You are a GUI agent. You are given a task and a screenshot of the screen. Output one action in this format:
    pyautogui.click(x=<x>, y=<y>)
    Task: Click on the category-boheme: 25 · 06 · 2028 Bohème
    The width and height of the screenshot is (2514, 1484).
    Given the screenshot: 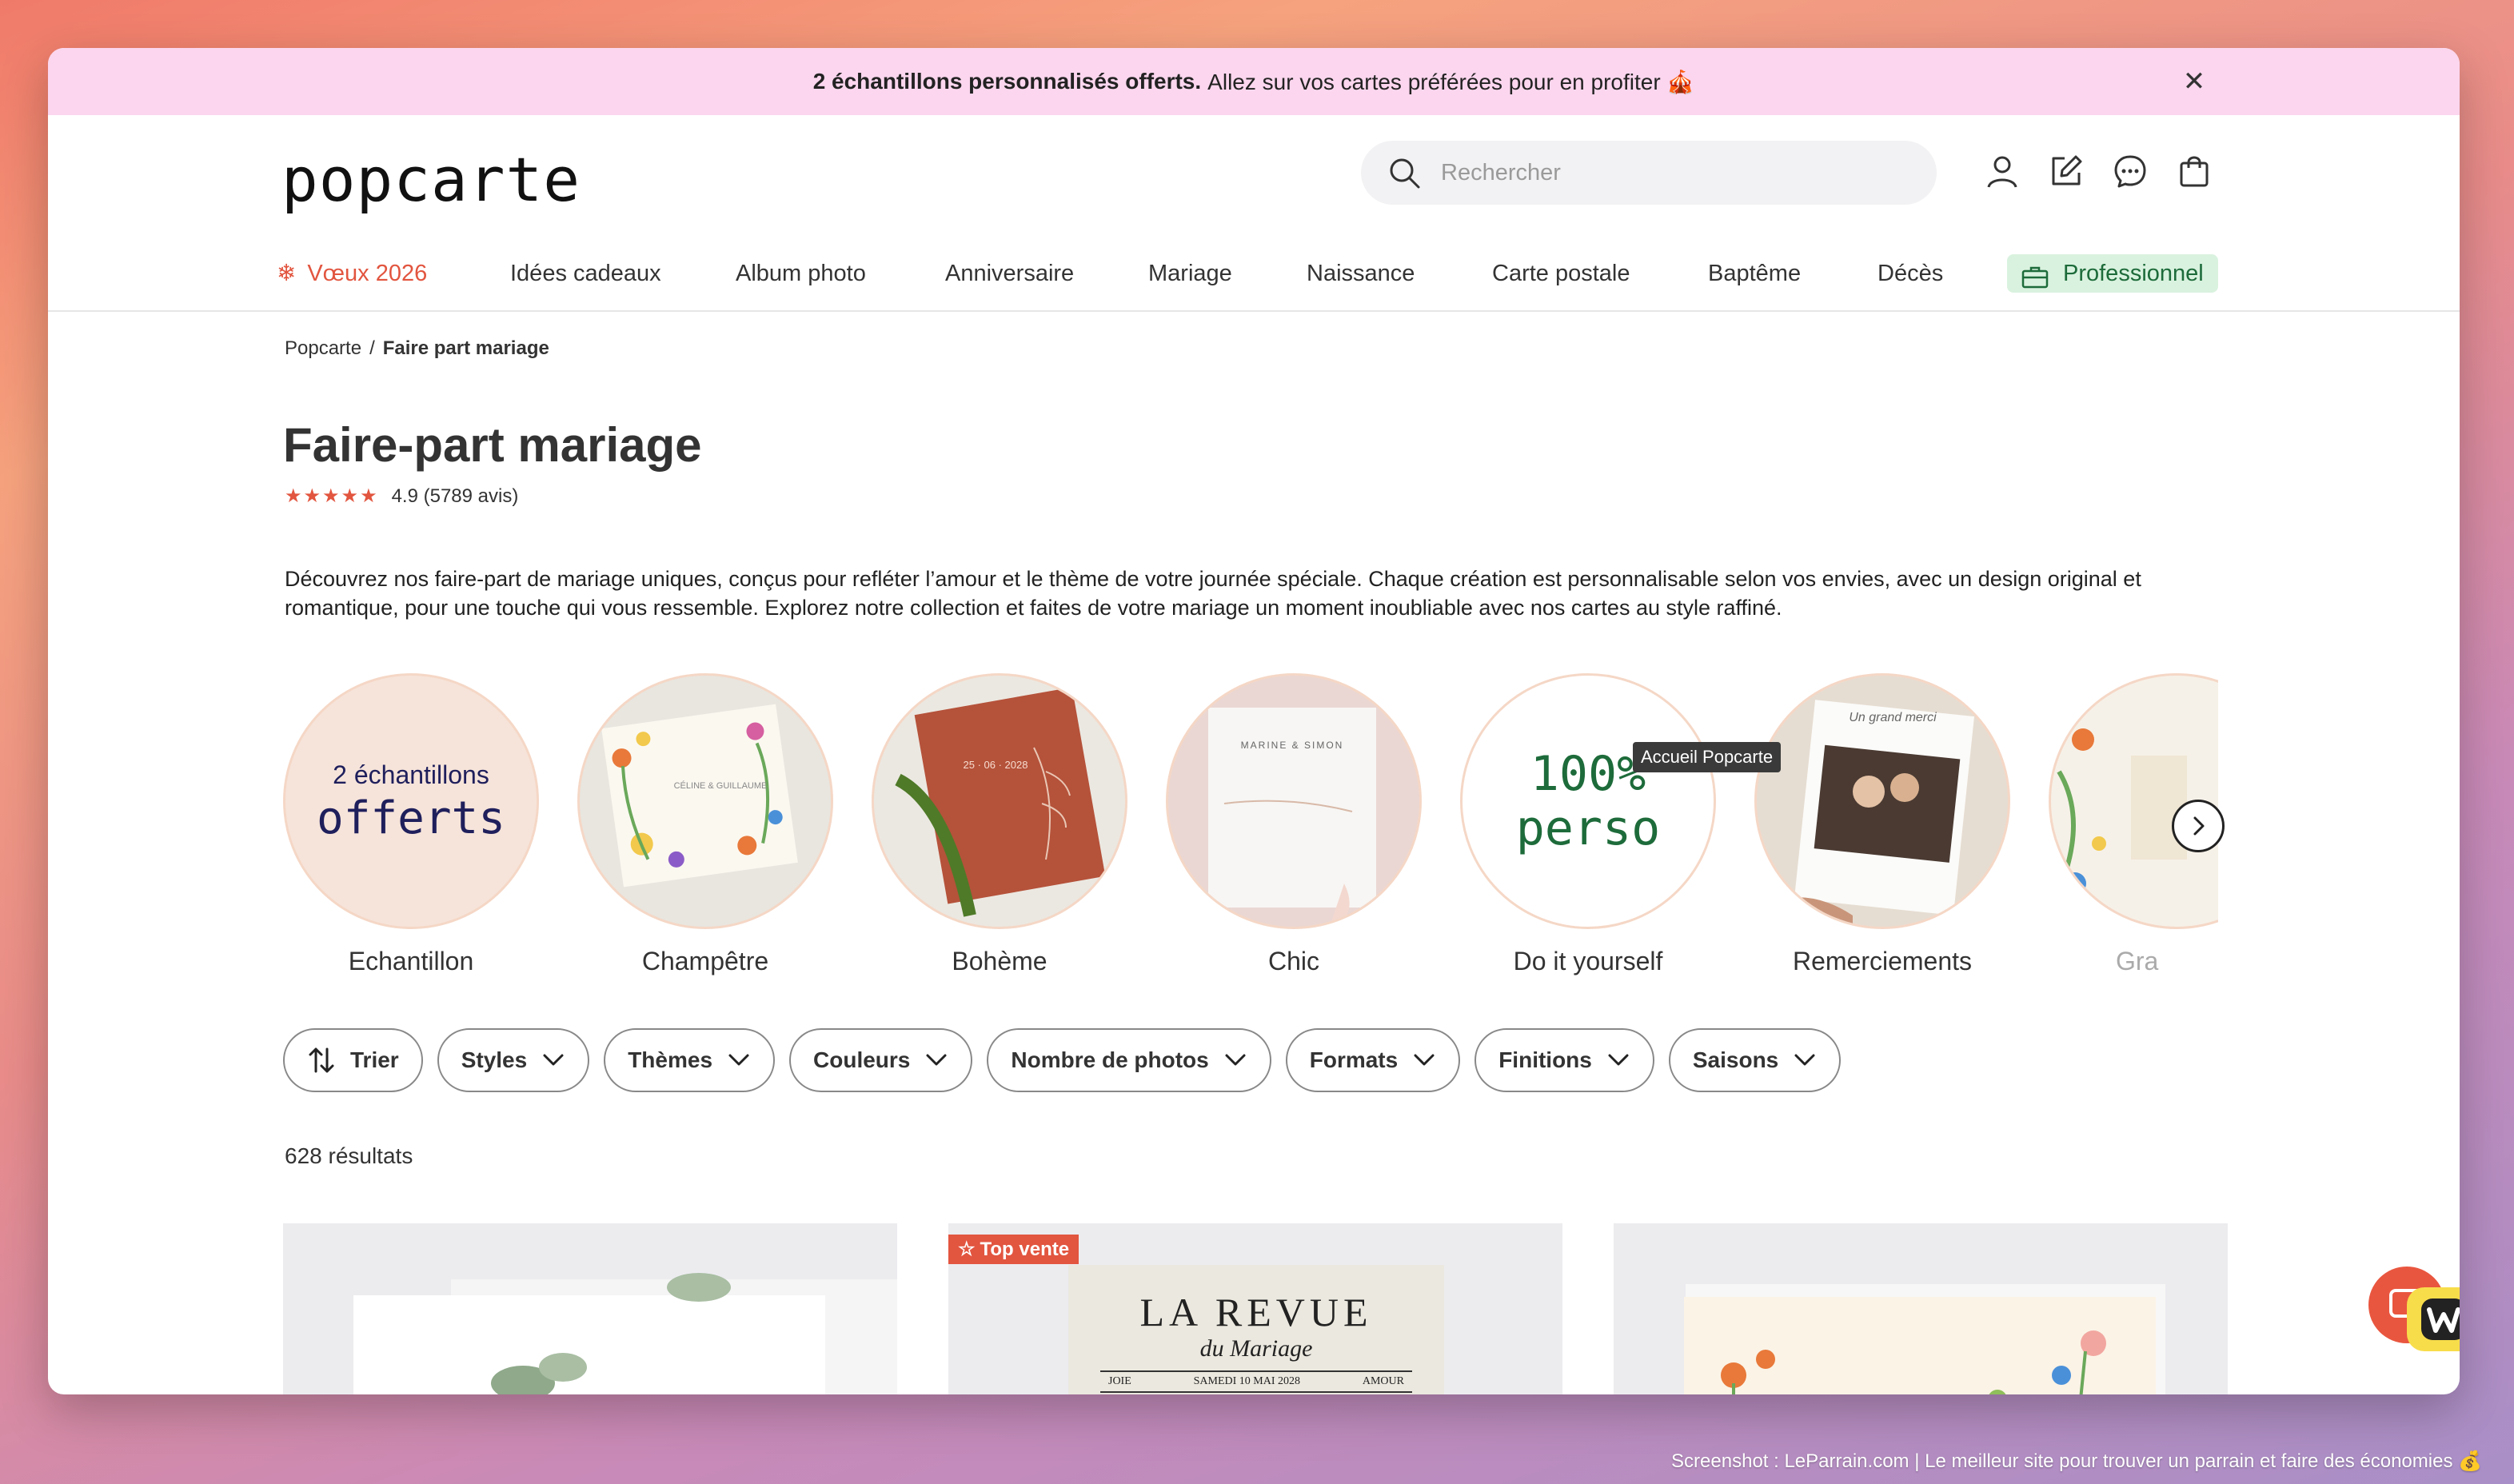 What is the action you would take?
    pyautogui.click(x=999, y=824)
    